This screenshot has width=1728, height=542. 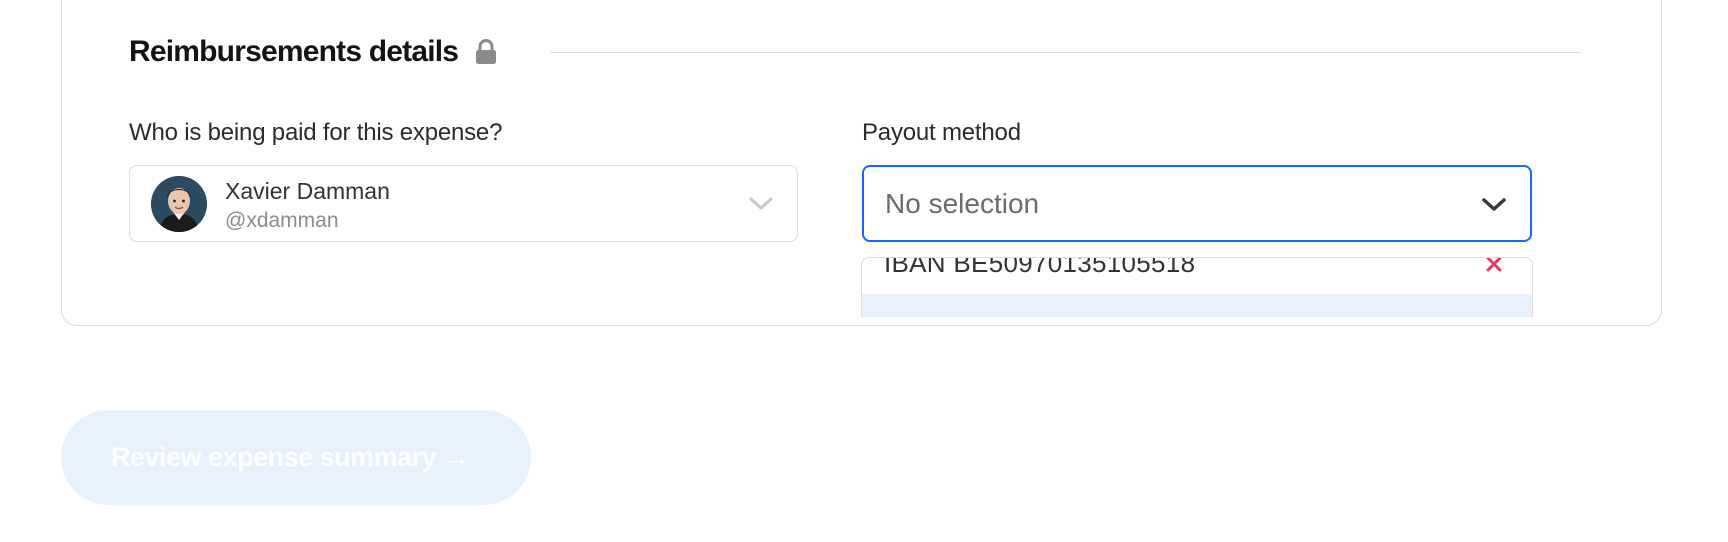 What do you see at coordinates (296, 457) in the screenshot?
I see `review-expense-summary-button: Review expense summary →` at bounding box center [296, 457].